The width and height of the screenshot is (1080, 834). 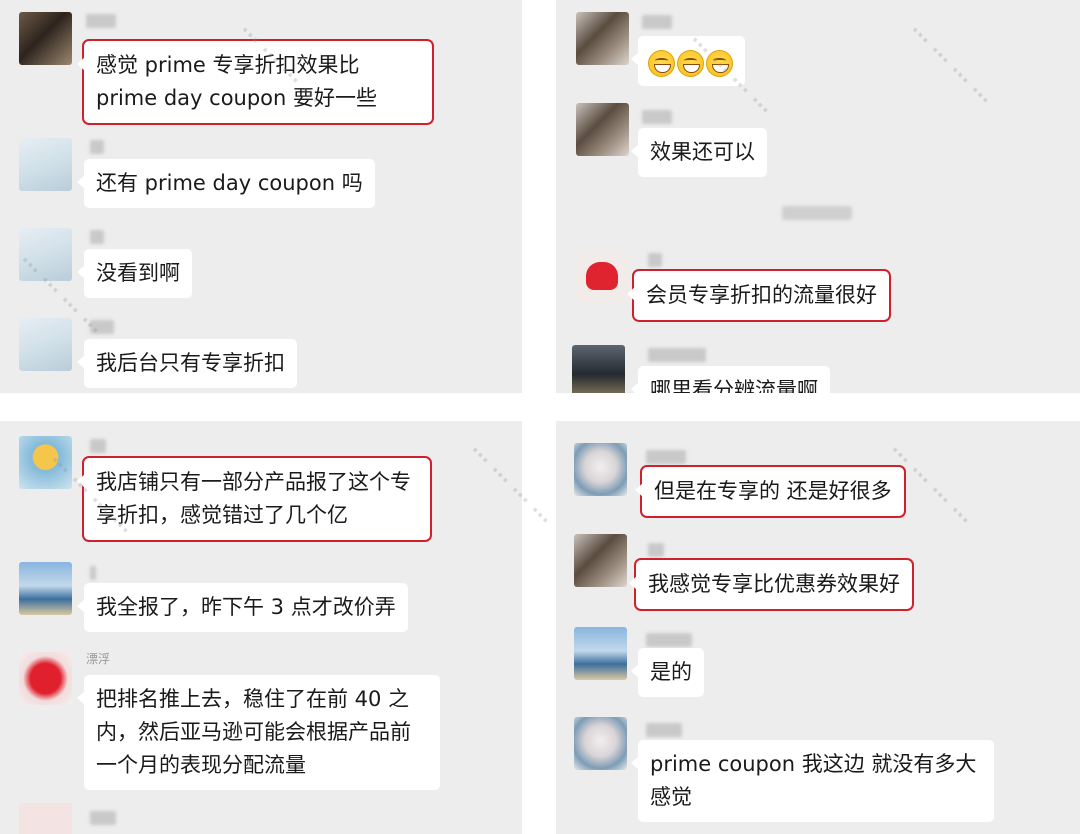 I want to click on message-bubble: 哪里看分辨流量啊, so click(x=730, y=379).